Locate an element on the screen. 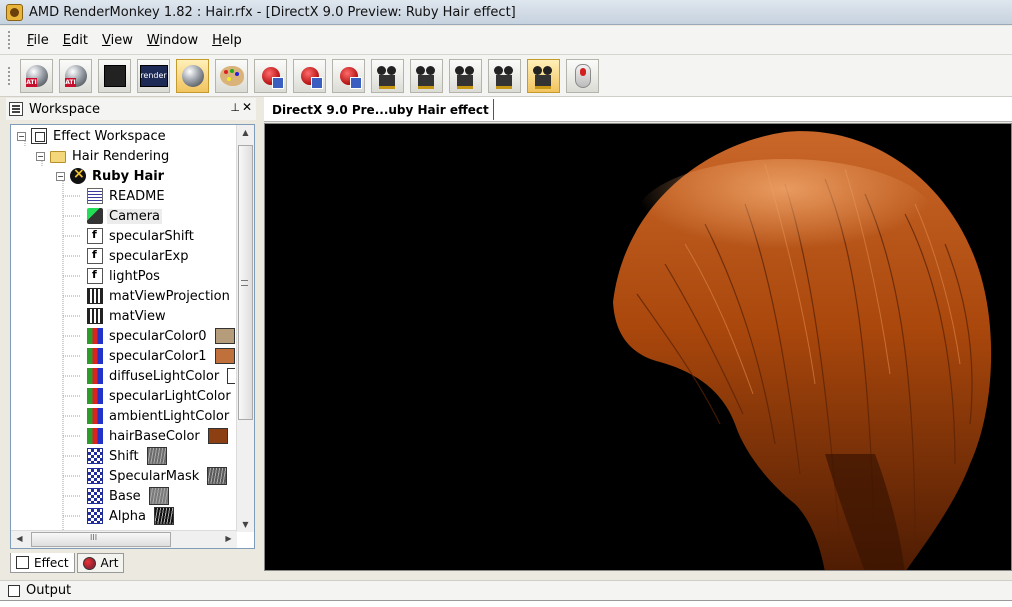 The height and width of the screenshot is (607, 1012). tree-item-label: Camera is located at coordinates (135, 216).